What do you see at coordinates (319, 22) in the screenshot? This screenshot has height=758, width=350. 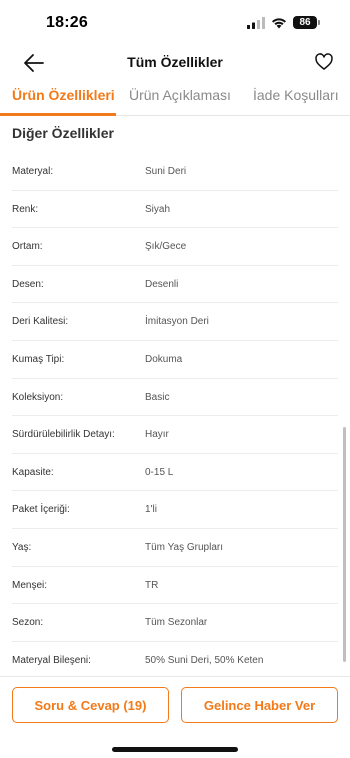 I see `battery-tip` at bounding box center [319, 22].